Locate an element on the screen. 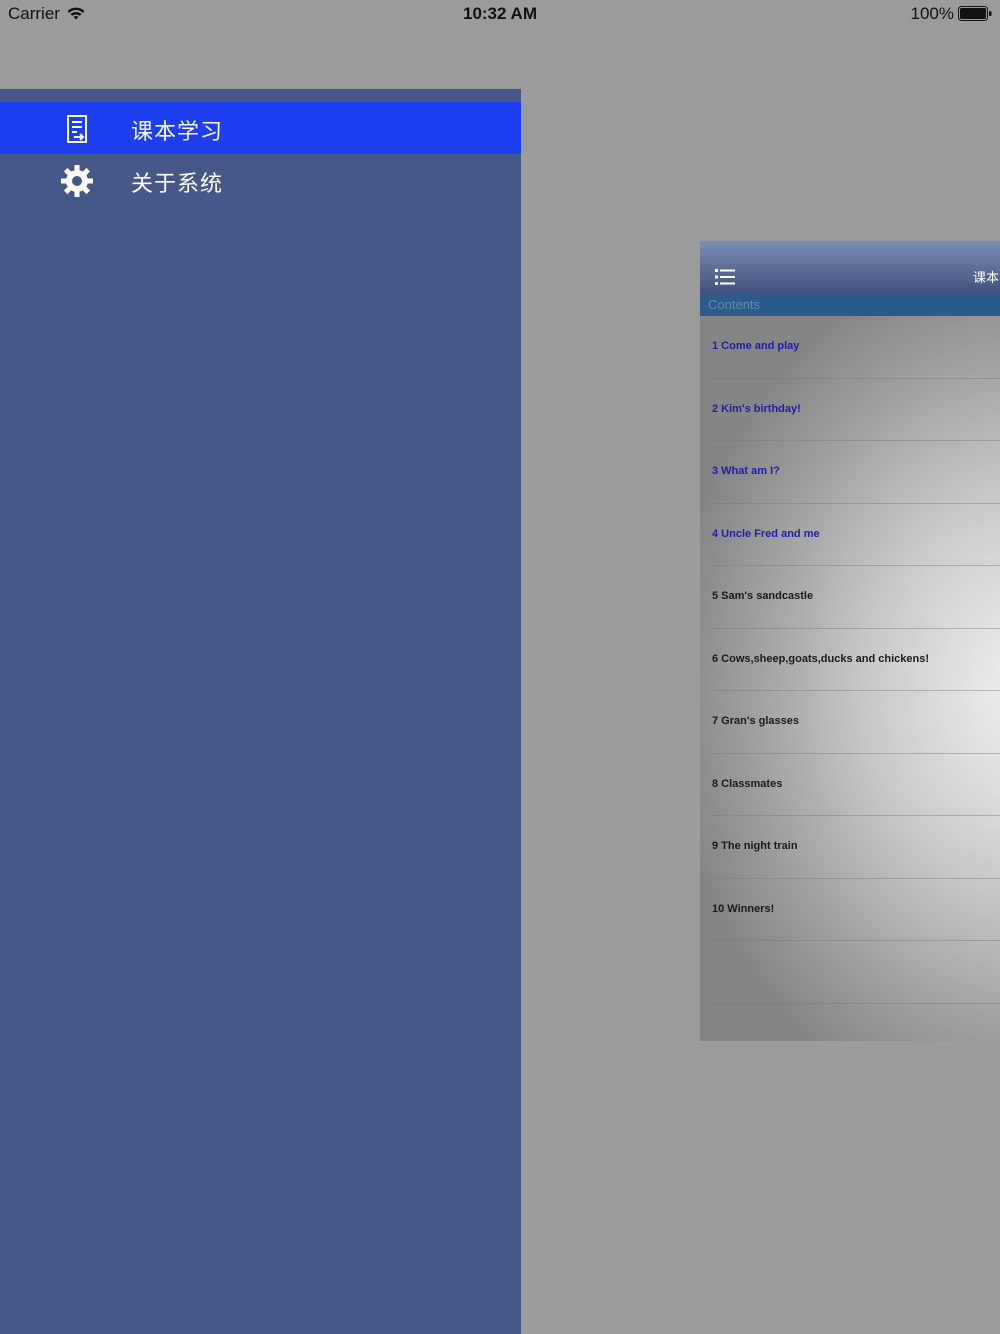 The image size is (1000, 1334). lesson-title: 6 Cows,sheep,goats,ducks and chickens! is located at coordinates (821, 658).